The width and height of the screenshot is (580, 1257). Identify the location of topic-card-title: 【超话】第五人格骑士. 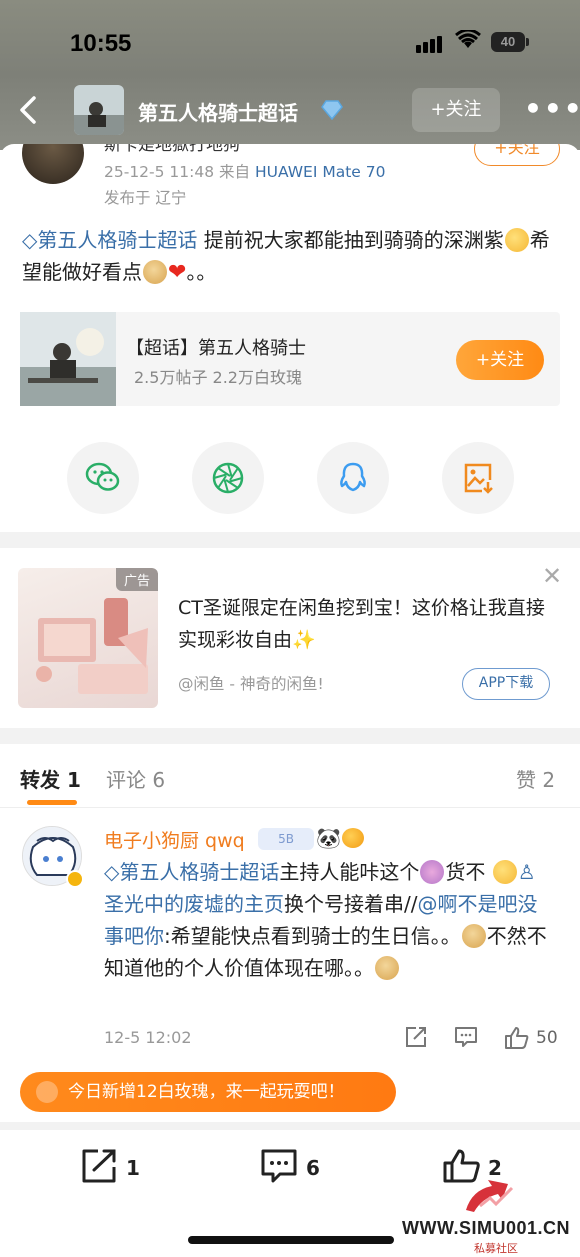
(216, 348).